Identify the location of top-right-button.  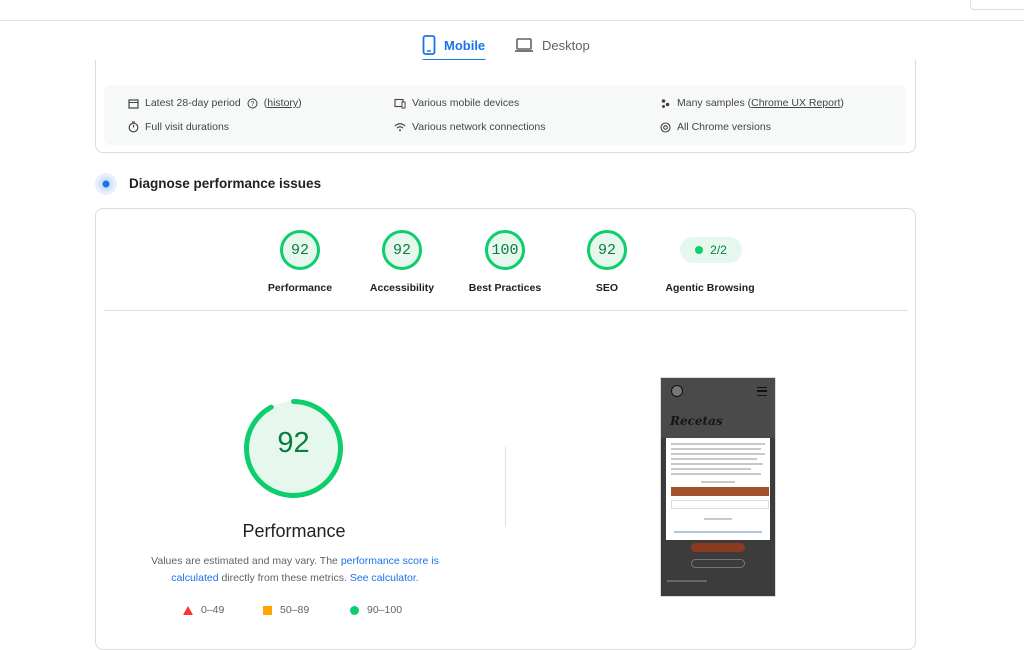
(997, 5).